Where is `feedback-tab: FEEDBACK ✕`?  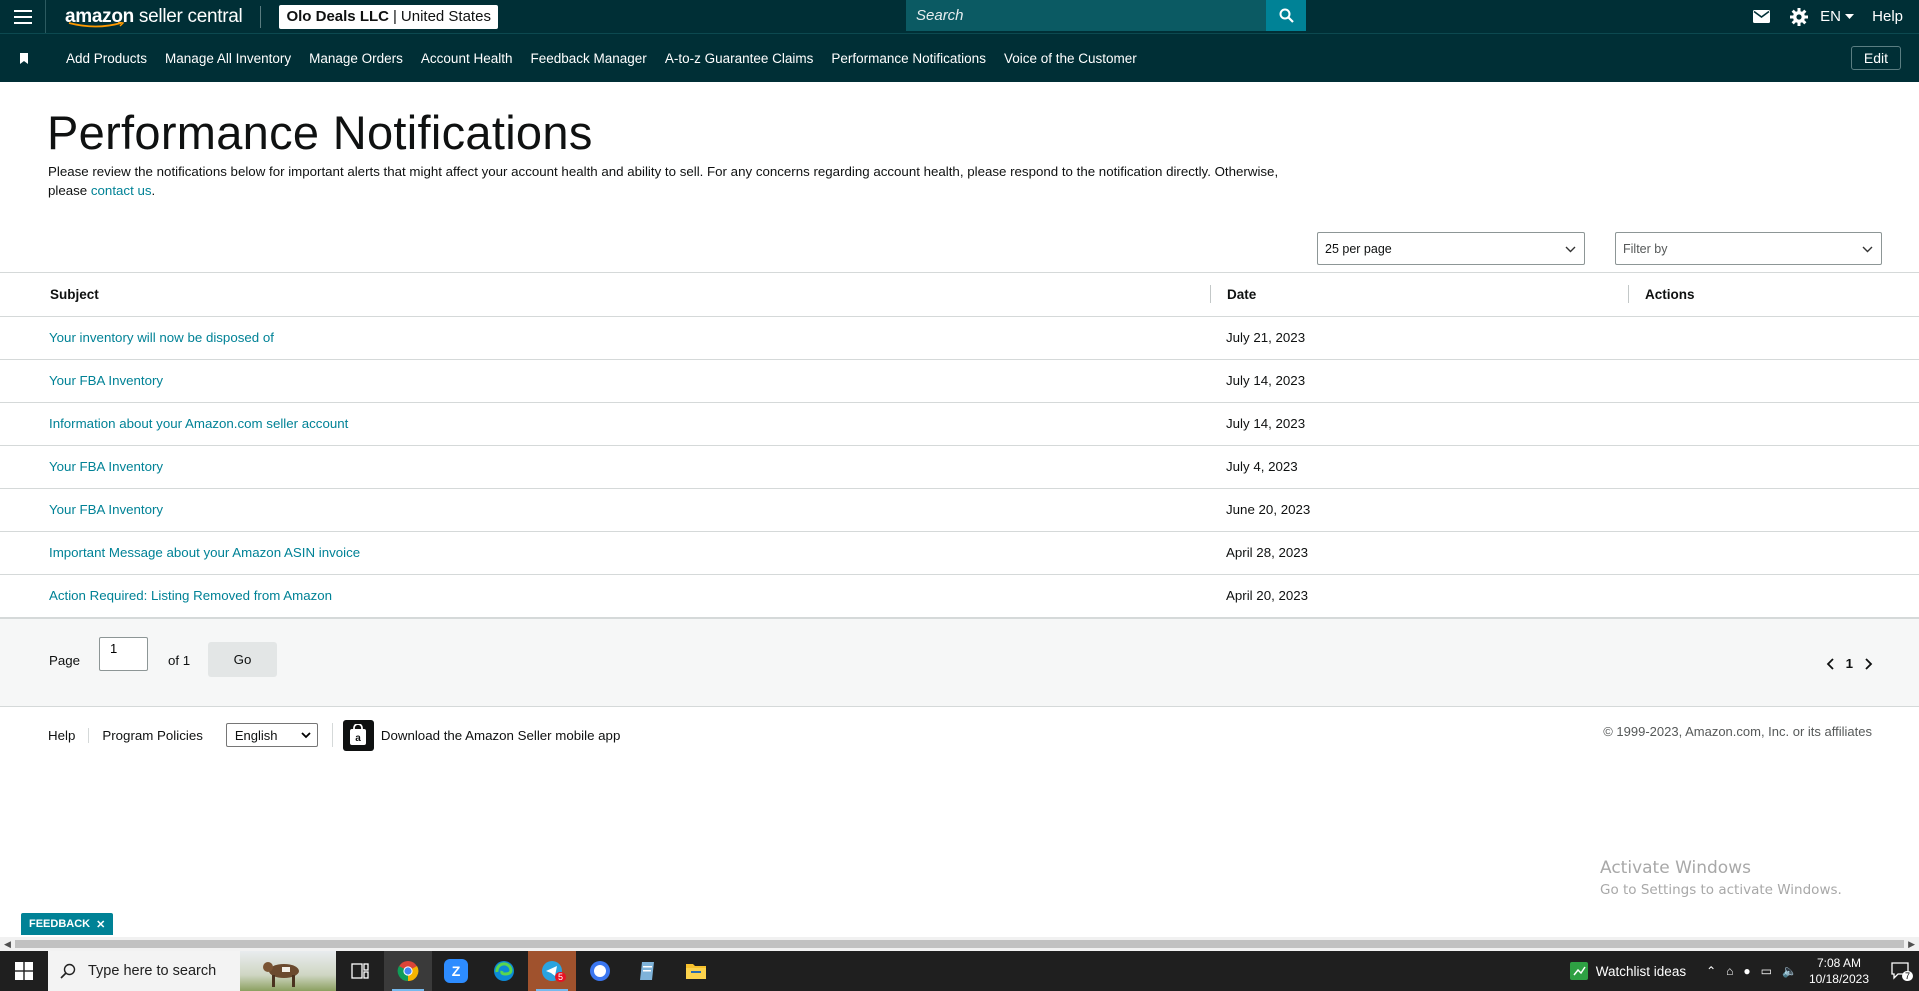
feedback-tab: FEEDBACK ✕ is located at coordinates (67, 924).